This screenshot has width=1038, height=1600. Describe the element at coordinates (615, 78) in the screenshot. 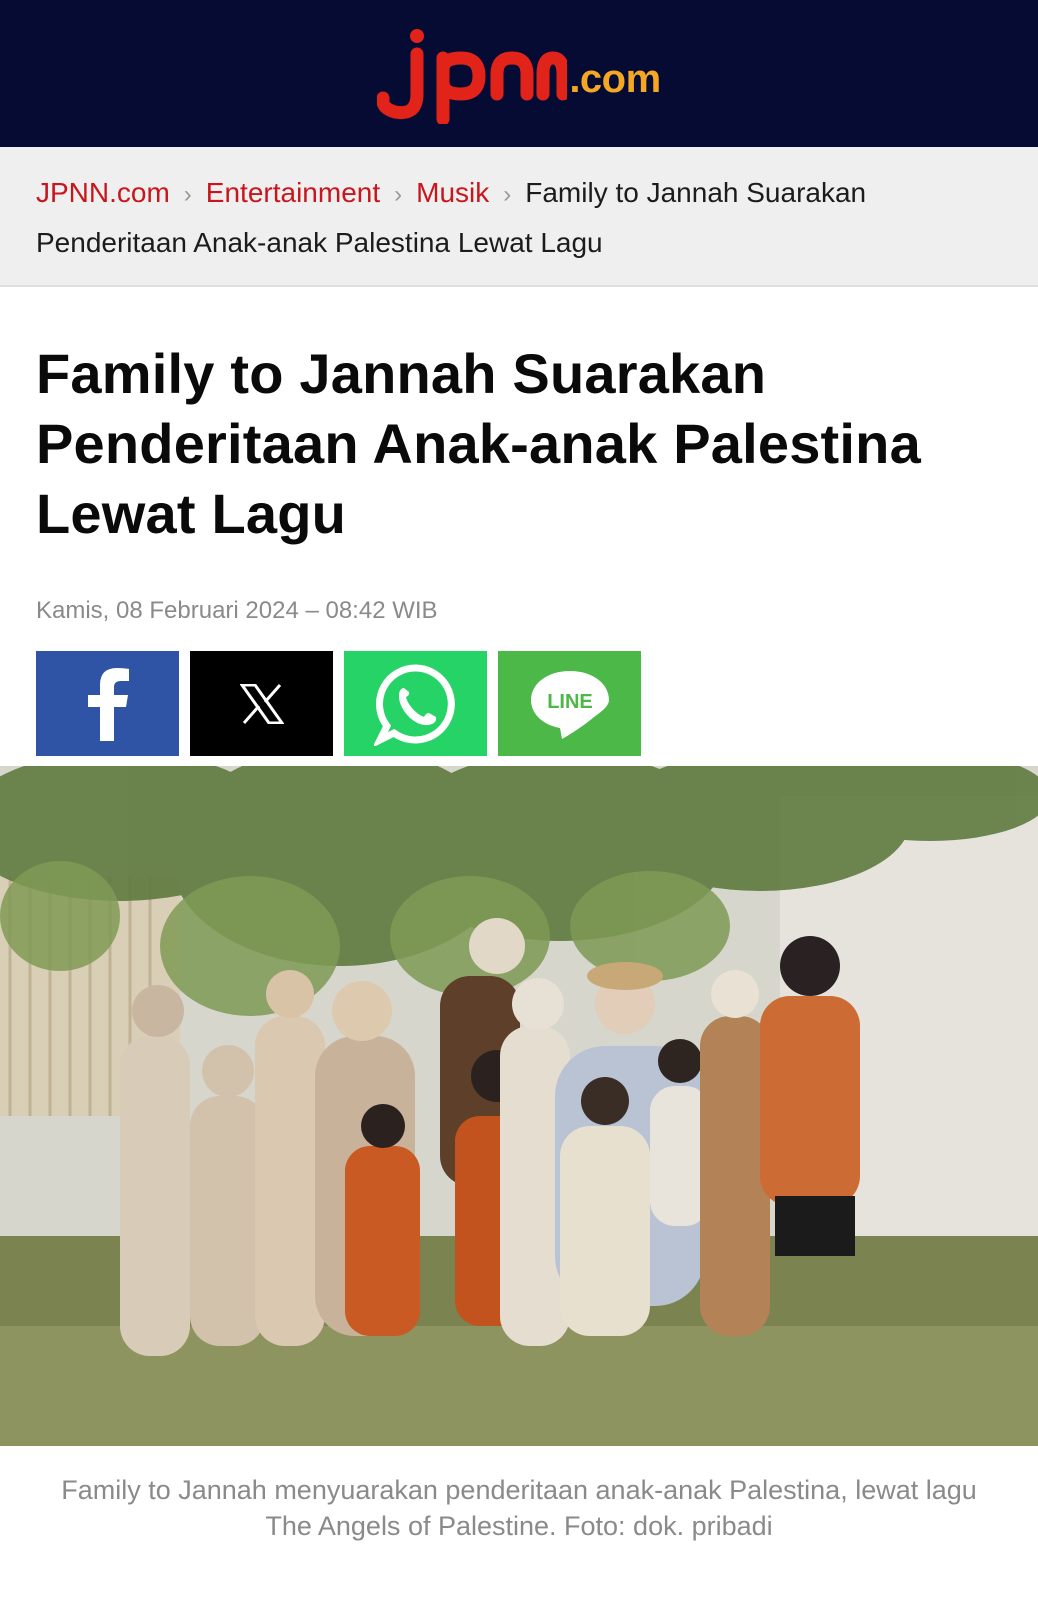

I see `logo-suffix: .com` at that location.